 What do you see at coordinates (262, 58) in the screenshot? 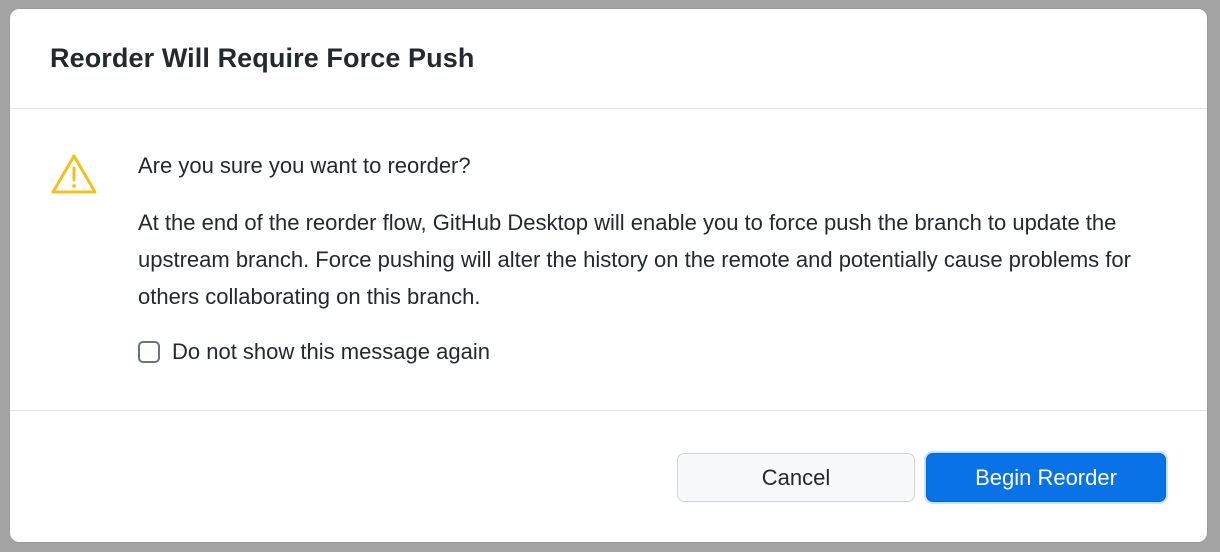
I see `dialog-title: Reorder Will Require Force Push` at bounding box center [262, 58].